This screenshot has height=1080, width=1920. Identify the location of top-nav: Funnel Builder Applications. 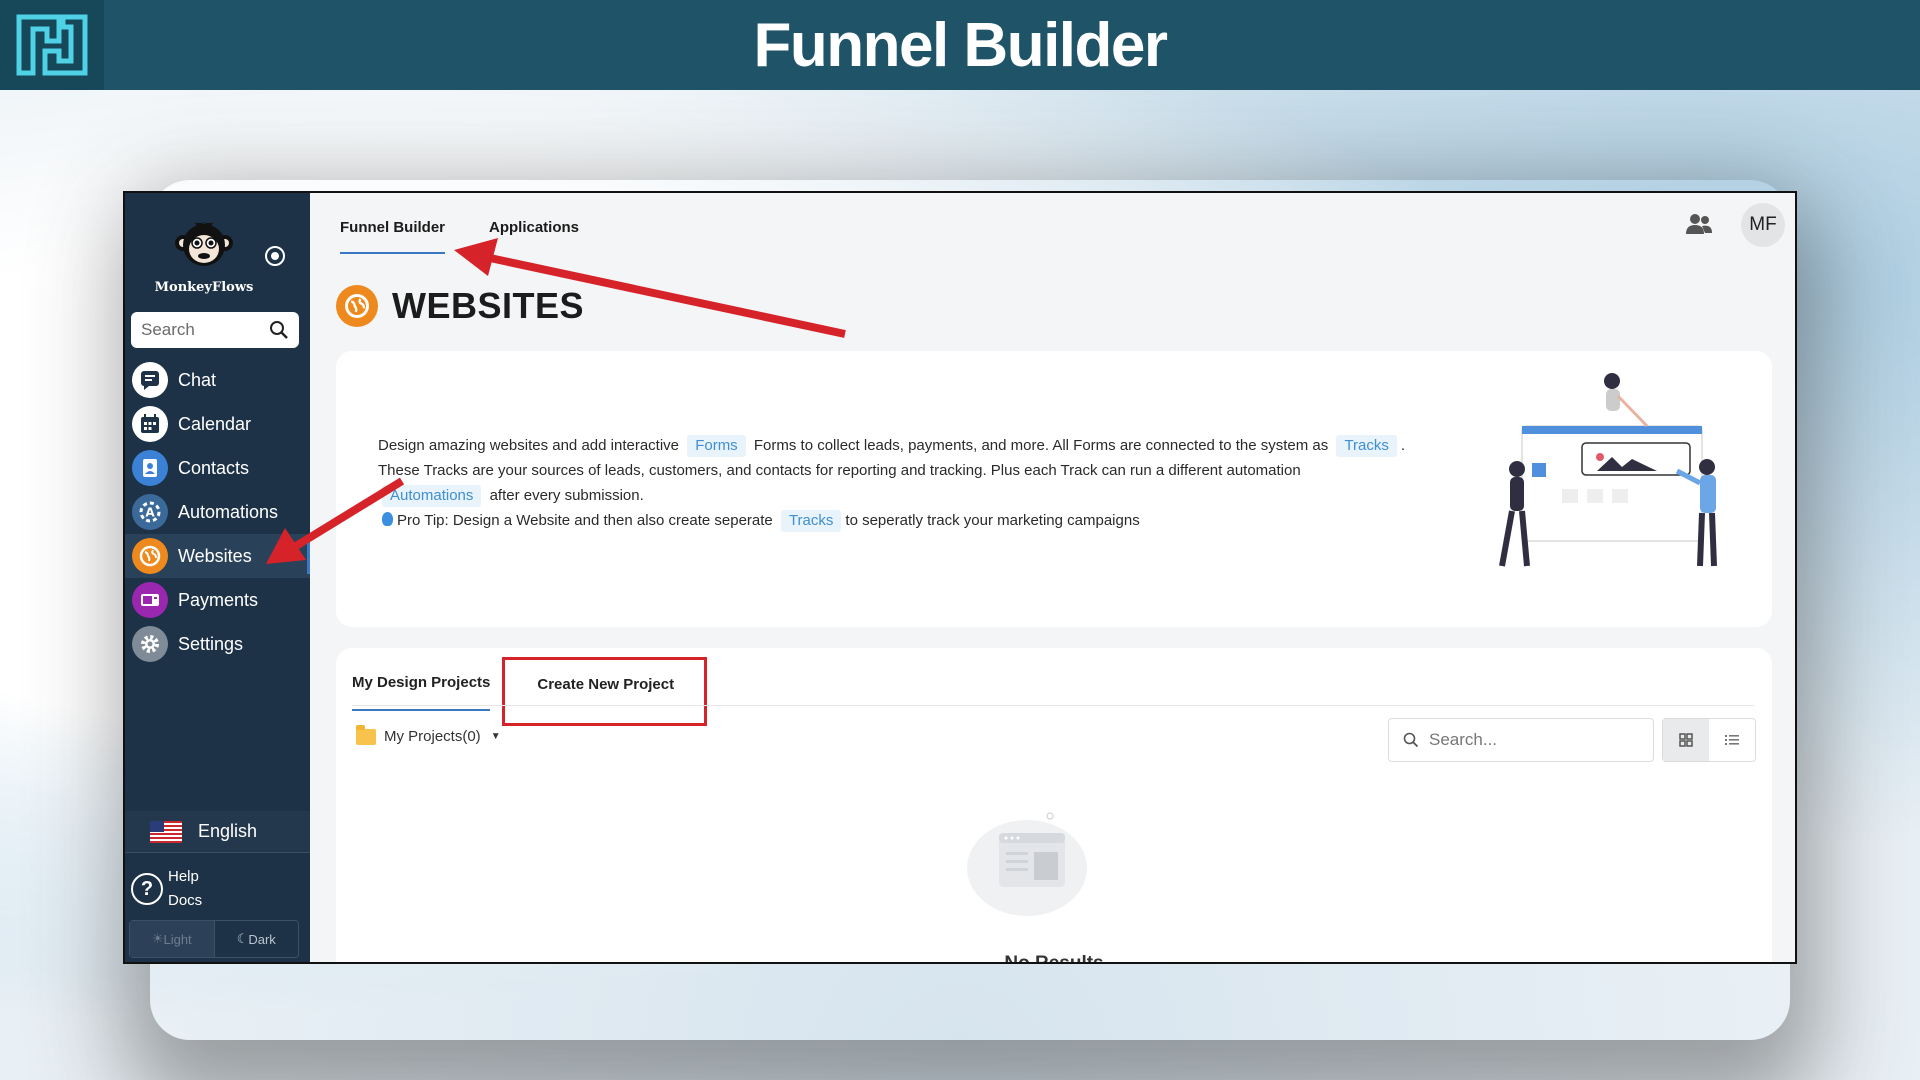
(481, 236).